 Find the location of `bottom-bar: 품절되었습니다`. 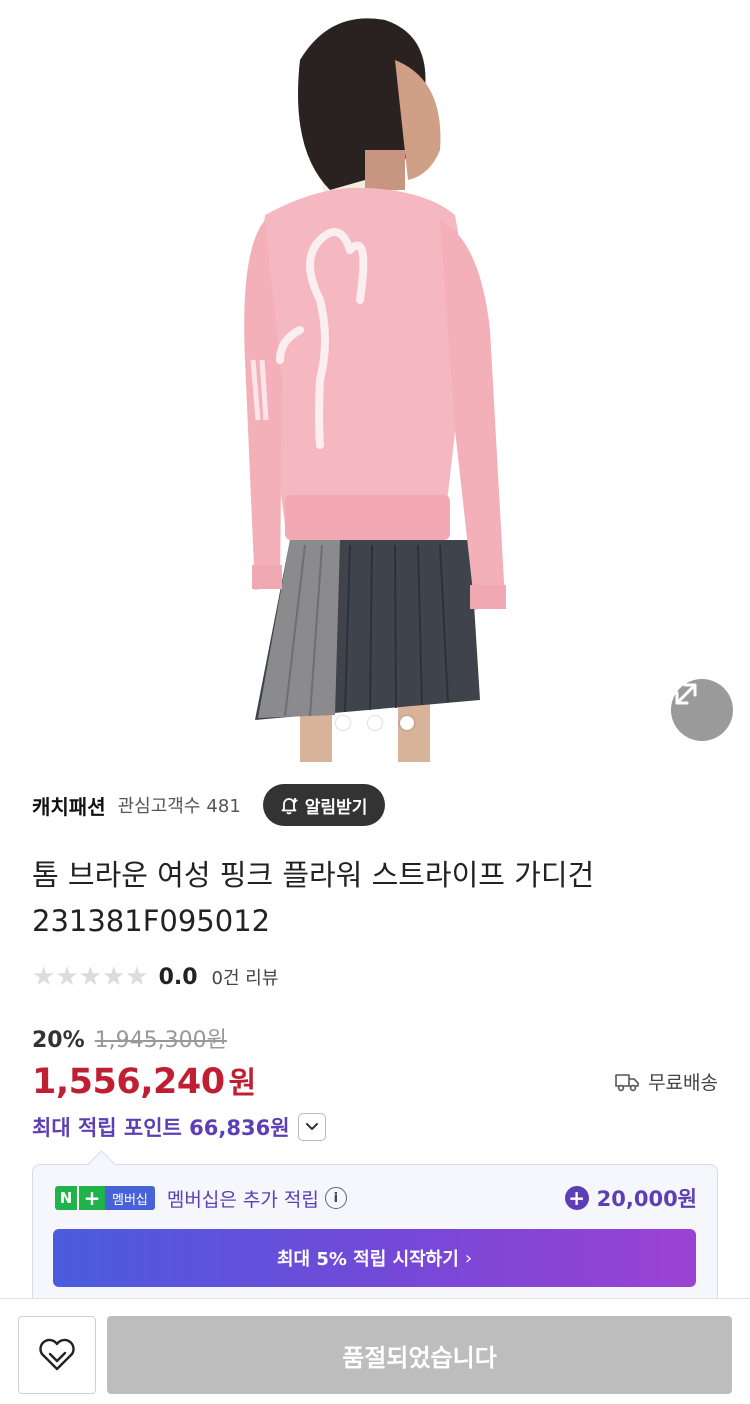

bottom-bar: 품절되었습니다 is located at coordinates (375, 1351).